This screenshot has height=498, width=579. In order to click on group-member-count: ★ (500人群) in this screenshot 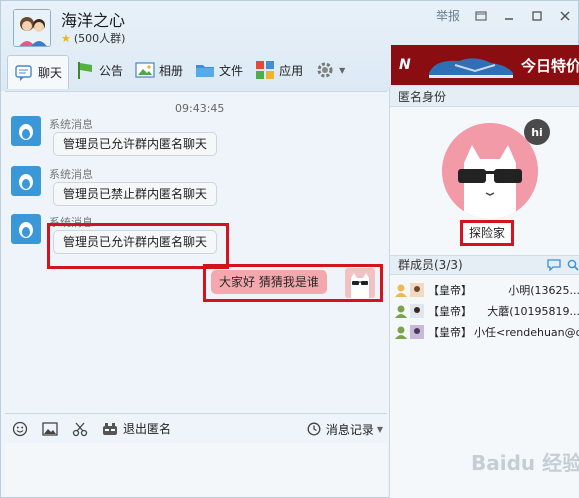, I will do `click(93, 38)`.